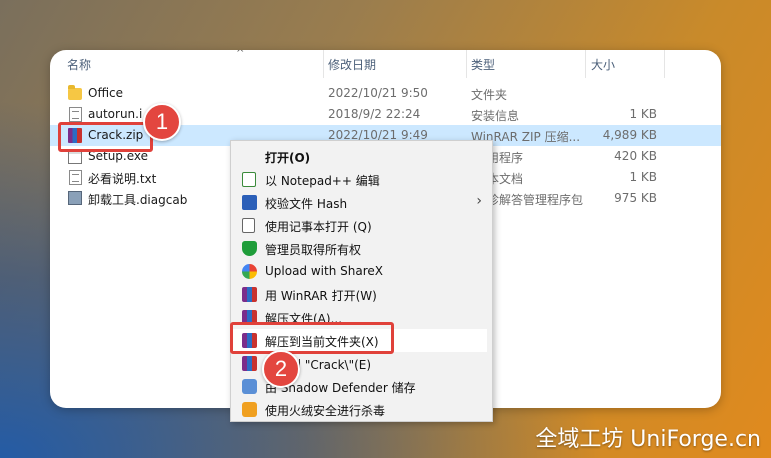 This screenshot has width=771, height=458. What do you see at coordinates (75, 198) in the screenshot?
I see `diagcab-icon` at bounding box center [75, 198].